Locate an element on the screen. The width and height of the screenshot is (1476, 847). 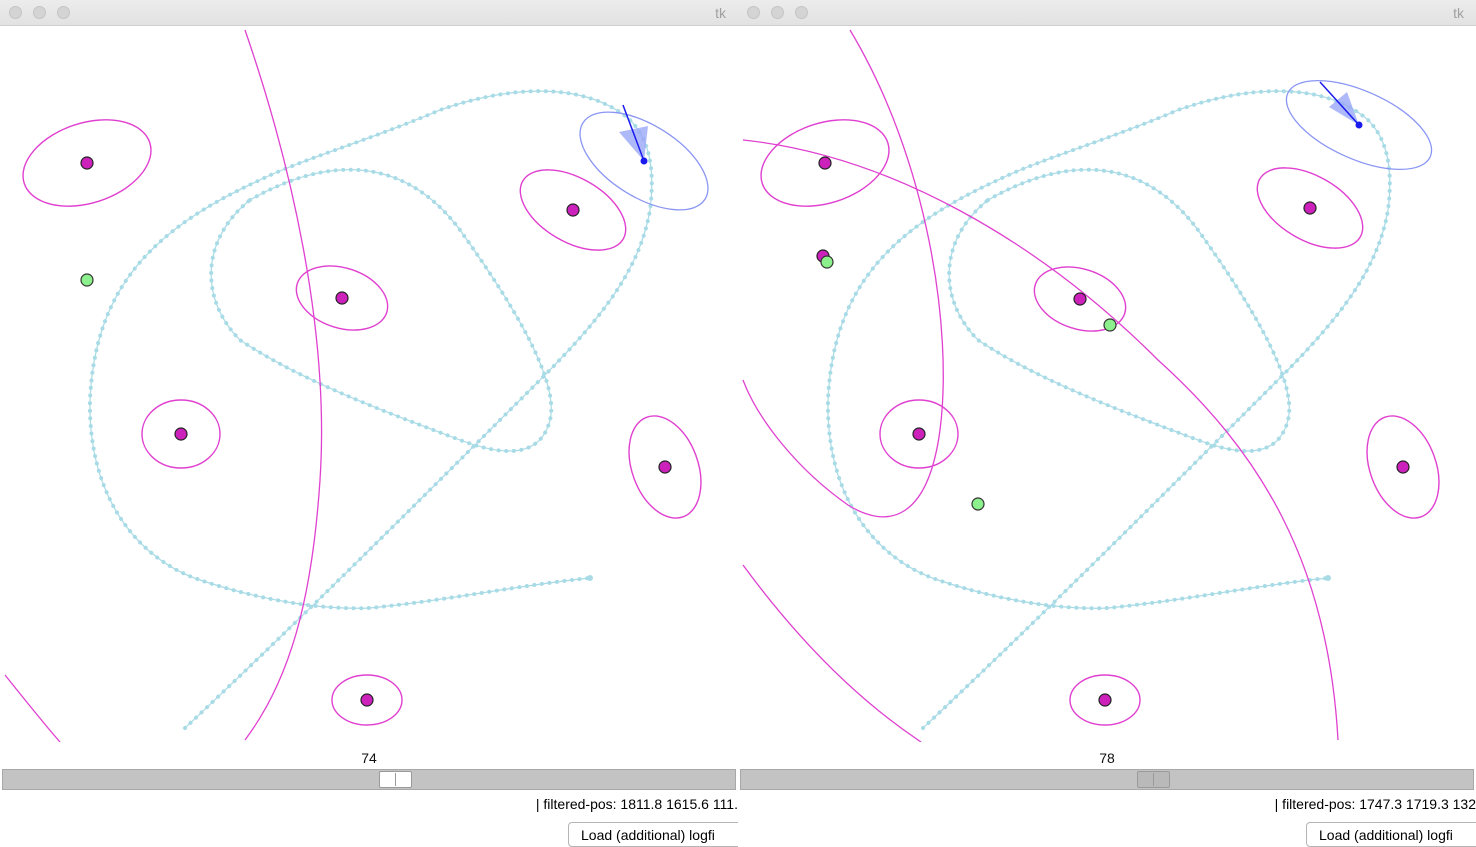
frame-number: 78 is located at coordinates (1107, 758).